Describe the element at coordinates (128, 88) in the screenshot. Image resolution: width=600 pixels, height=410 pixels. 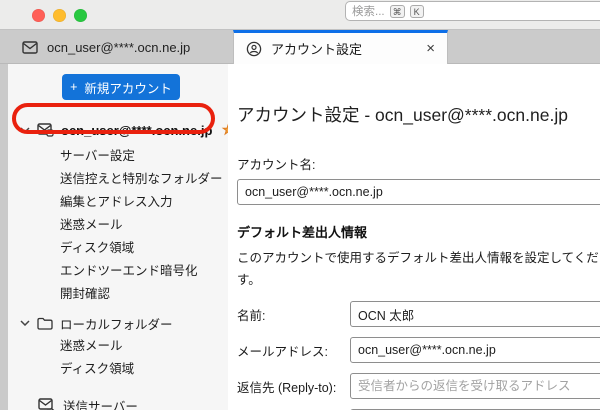
I see `new-account-label: 新規アカウント` at that location.